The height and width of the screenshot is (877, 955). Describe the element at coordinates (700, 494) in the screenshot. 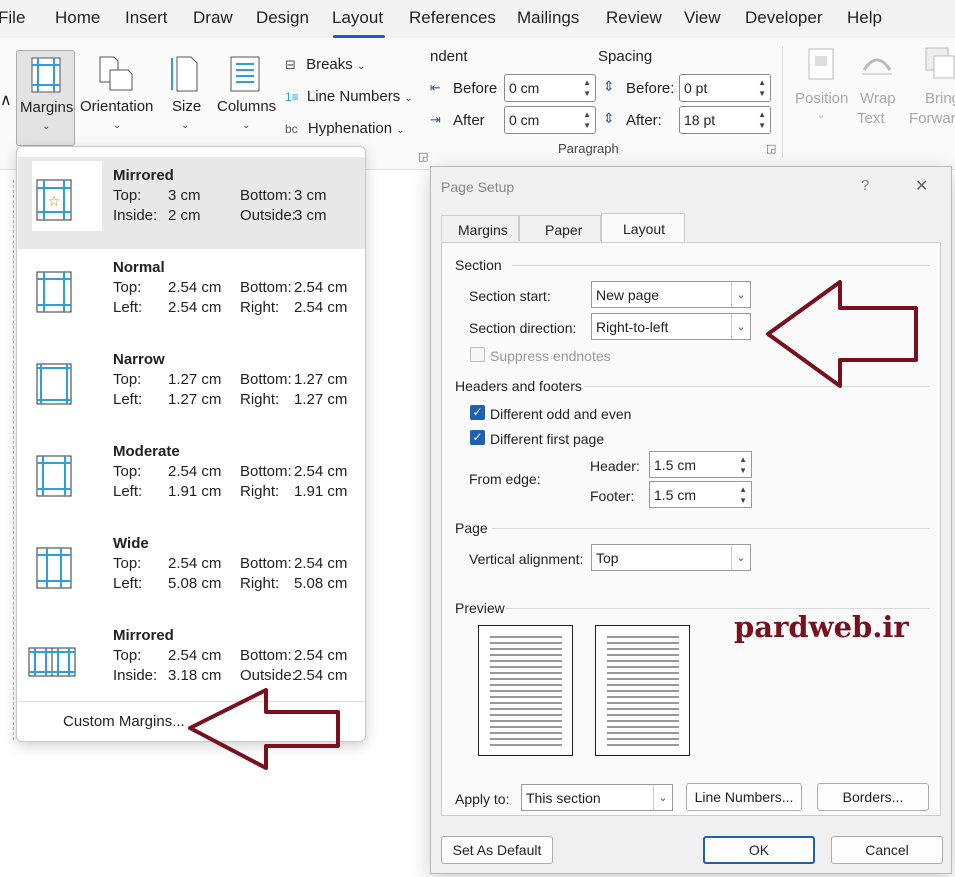

I see `footer-distance-input: 1.5 cm ▲ ▼` at that location.